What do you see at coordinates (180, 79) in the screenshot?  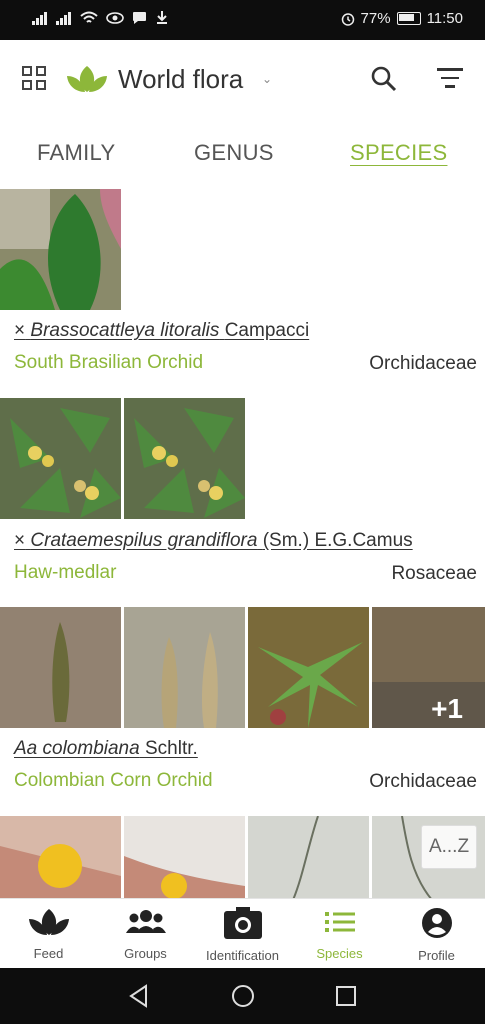 I see `page-title: World flora` at bounding box center [180, 79].